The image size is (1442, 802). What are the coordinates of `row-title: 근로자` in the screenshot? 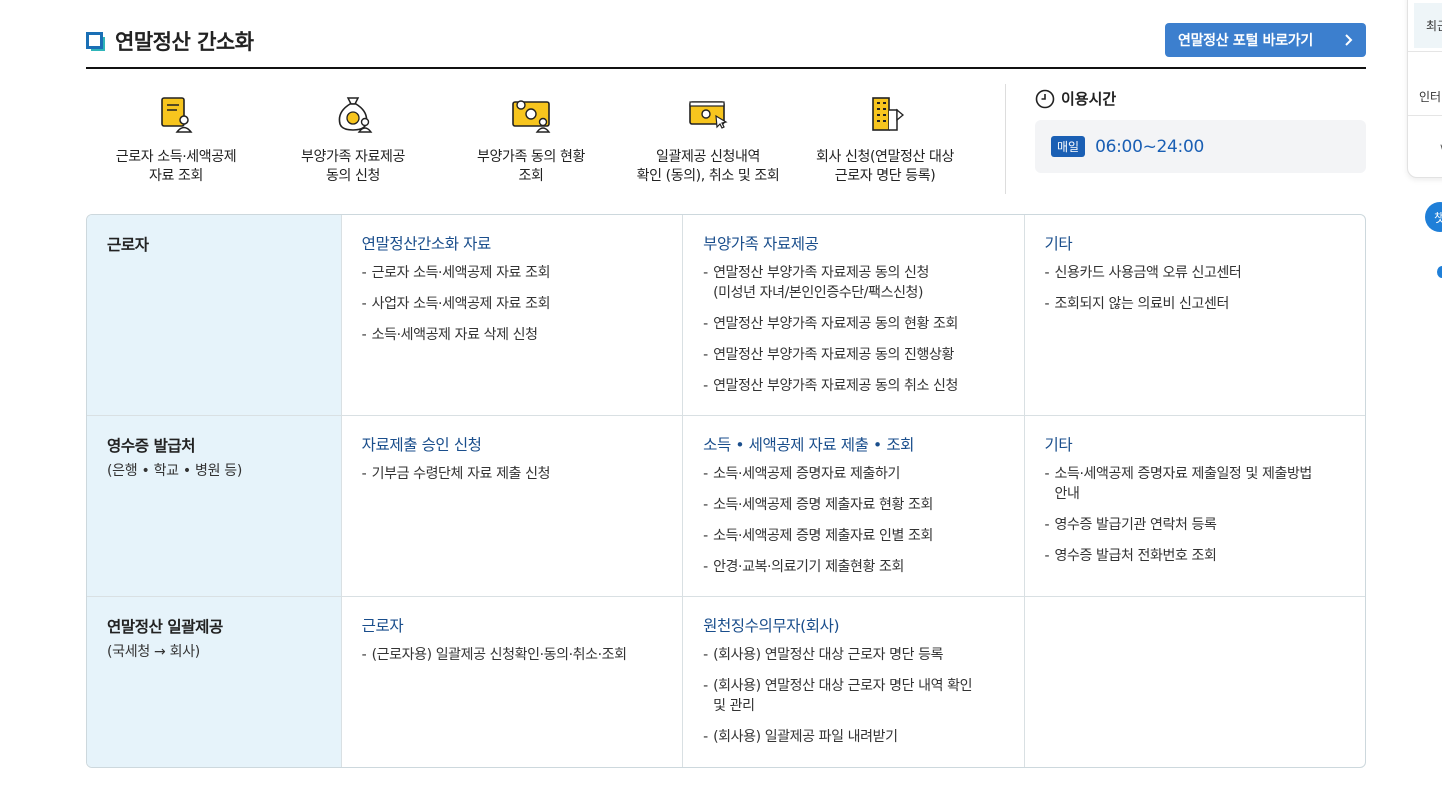 It's located at (128, 245).